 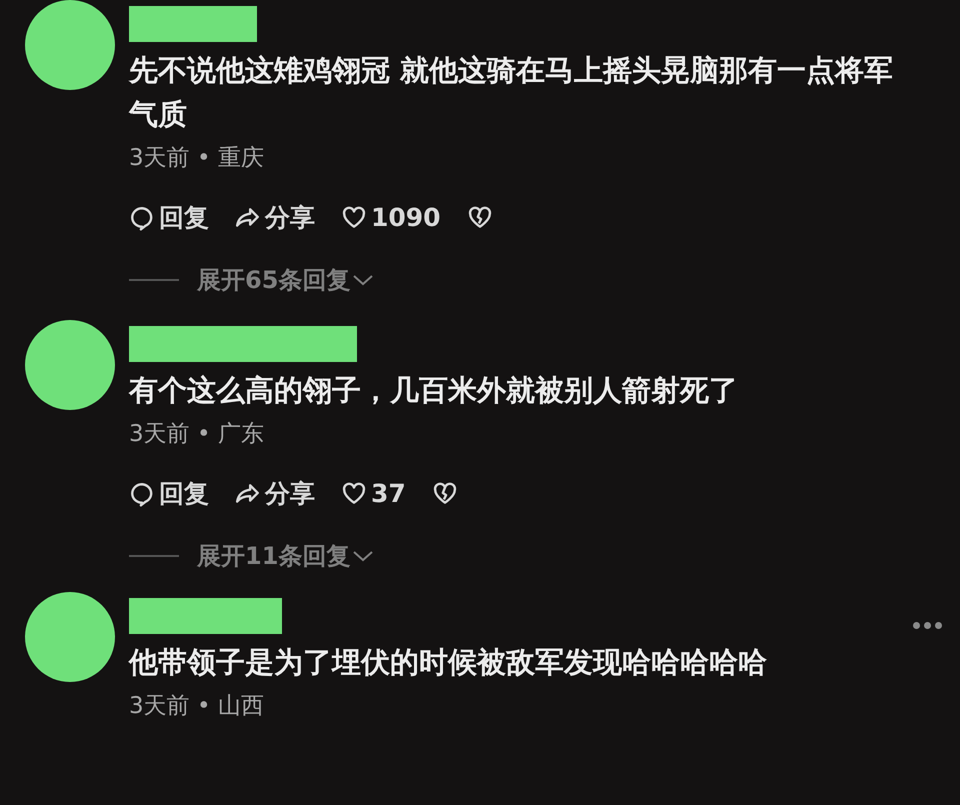 What do you see at coordinates (197, 434) in the screenshot?
I see `comment-meta: 3天前 • 广东` at bounding box center [197, 434].